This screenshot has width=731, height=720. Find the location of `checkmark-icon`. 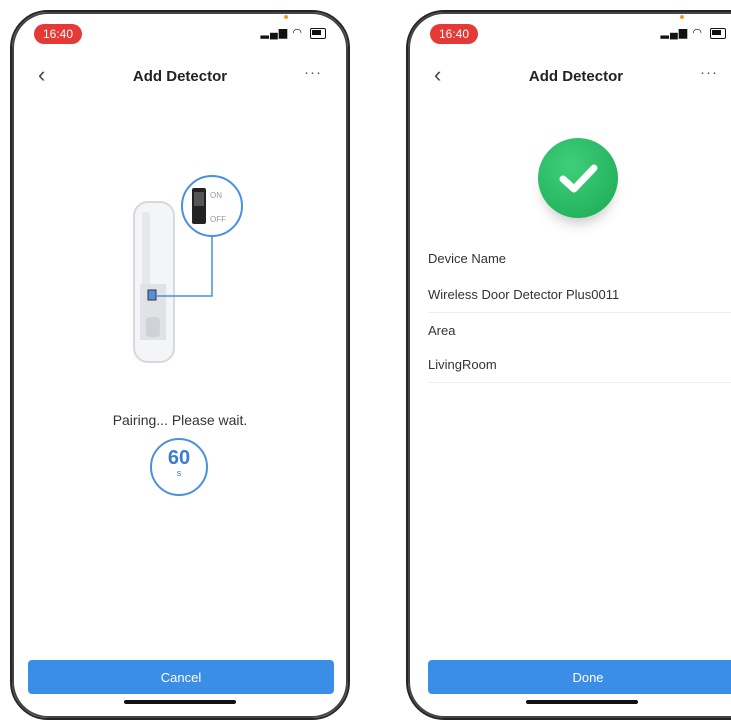

checkmark-icon is located at coordinates (578, 178).